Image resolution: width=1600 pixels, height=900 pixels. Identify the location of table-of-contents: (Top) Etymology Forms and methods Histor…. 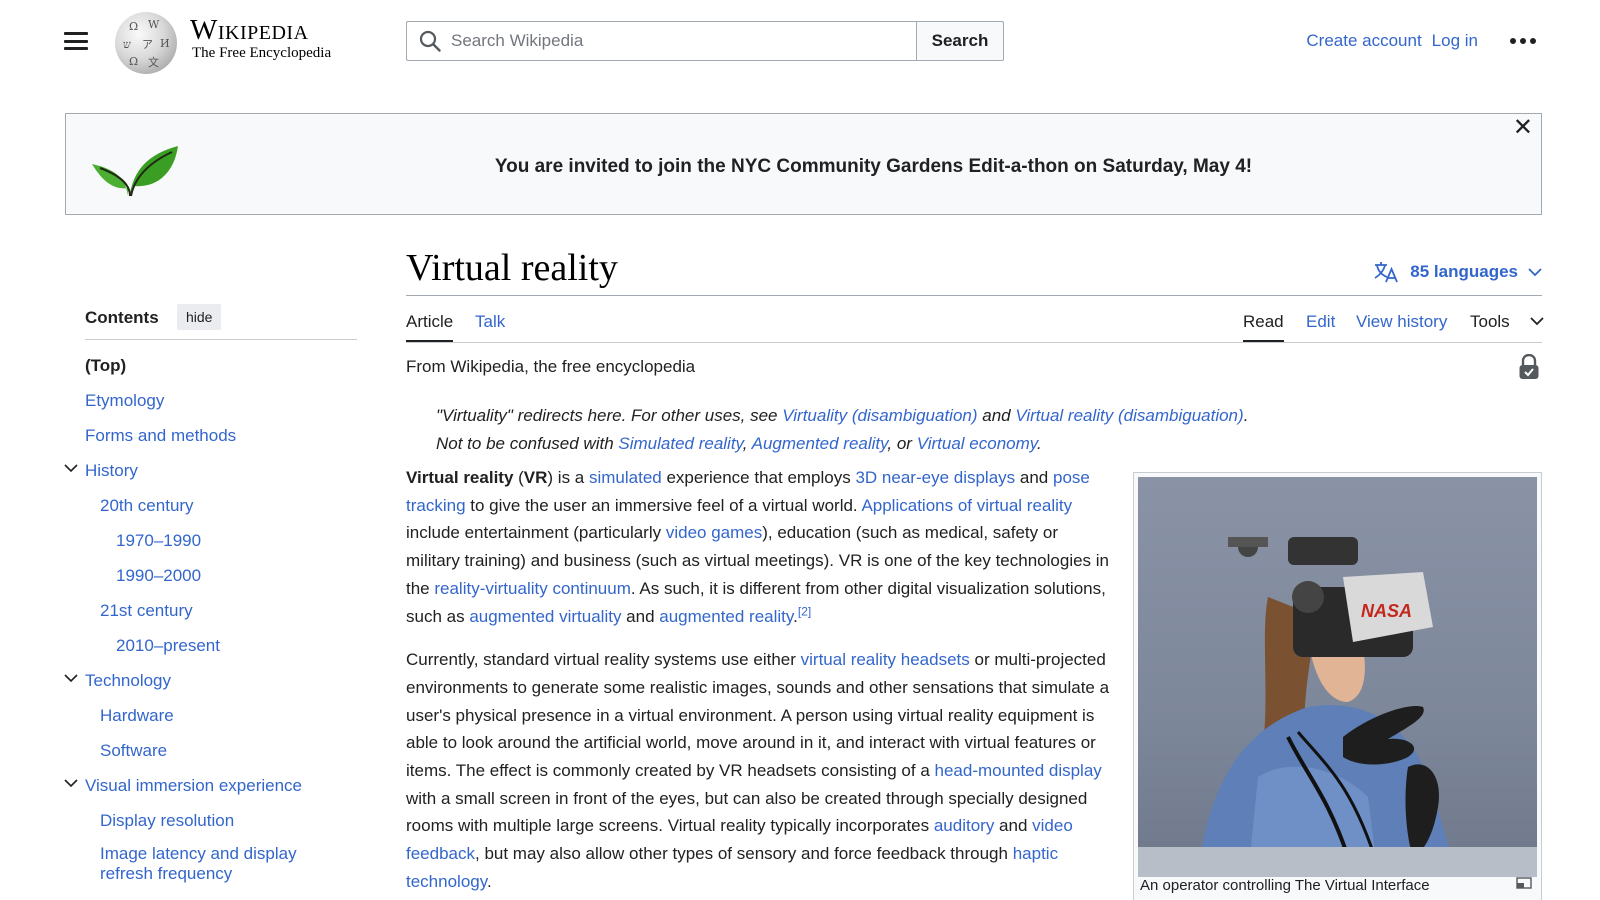
(214, 625).